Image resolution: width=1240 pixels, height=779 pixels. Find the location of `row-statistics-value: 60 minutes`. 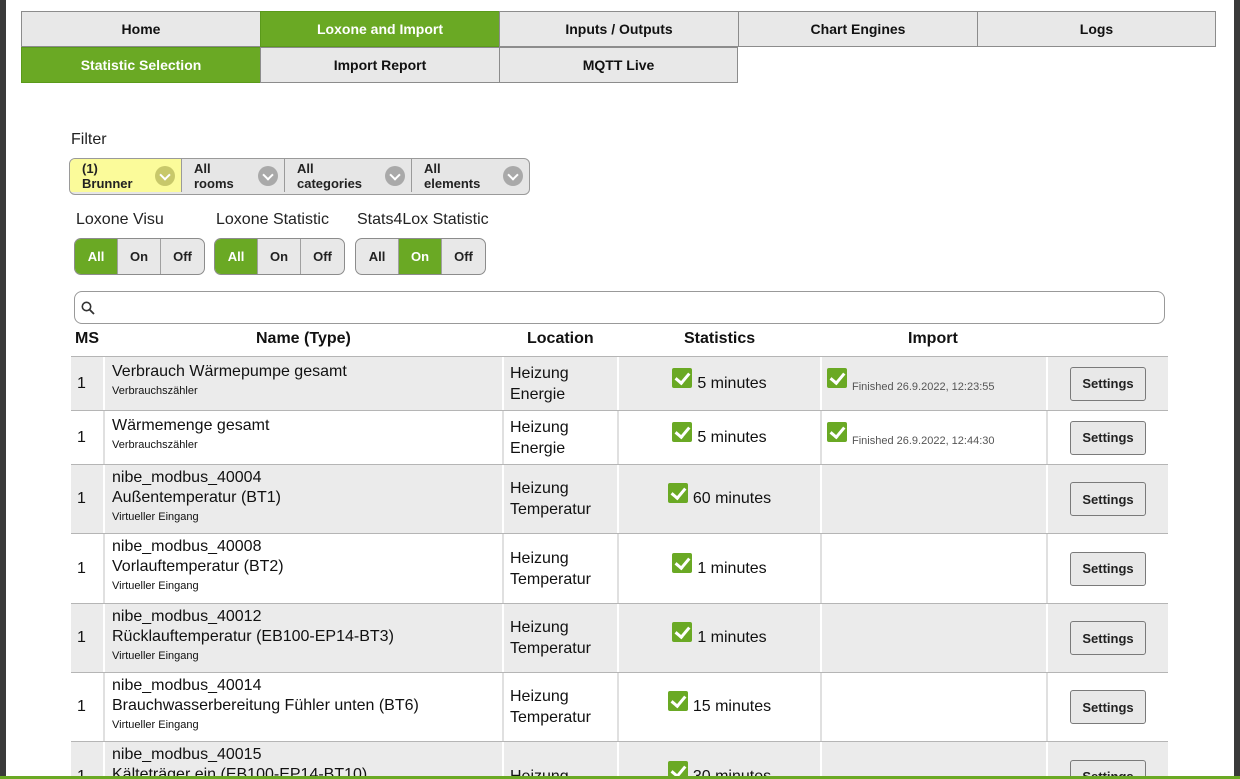

row-statistics-value: 60 minutes is located at coordinates (732, 498).